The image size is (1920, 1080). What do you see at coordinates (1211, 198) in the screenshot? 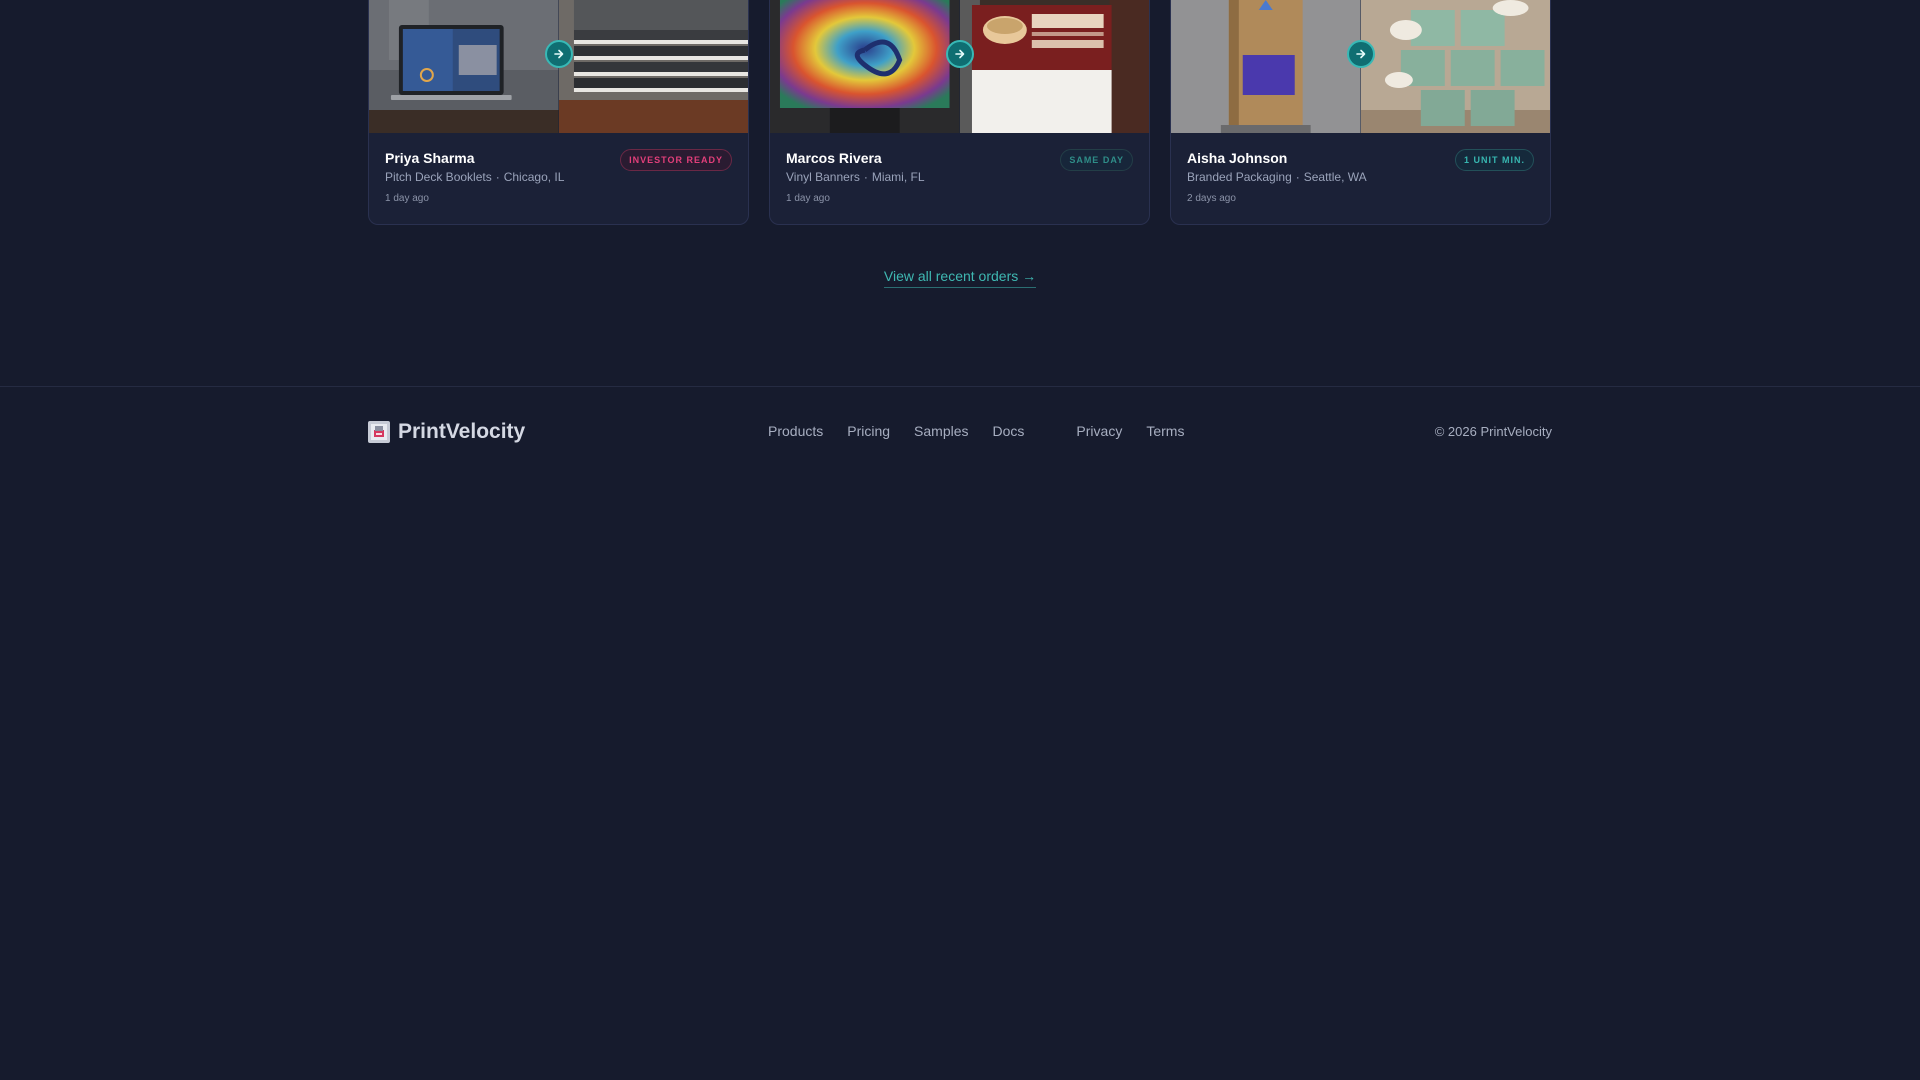
I see `order-time: 2 days ago` at bounding box center [1211, 198].